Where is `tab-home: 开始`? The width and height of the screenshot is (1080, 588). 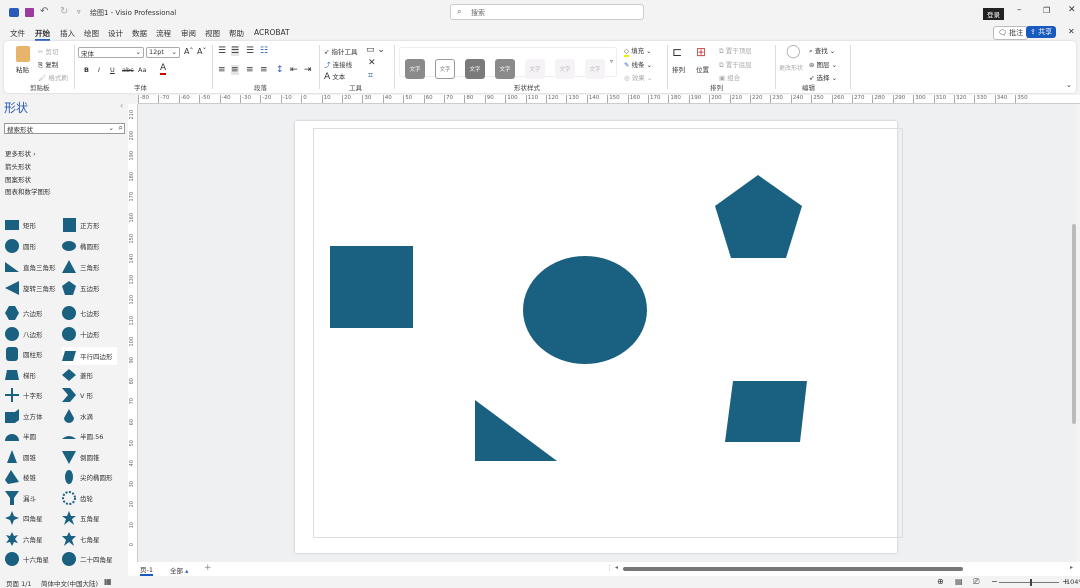 tab-home: 开始 is located at coordinates (42, 34).